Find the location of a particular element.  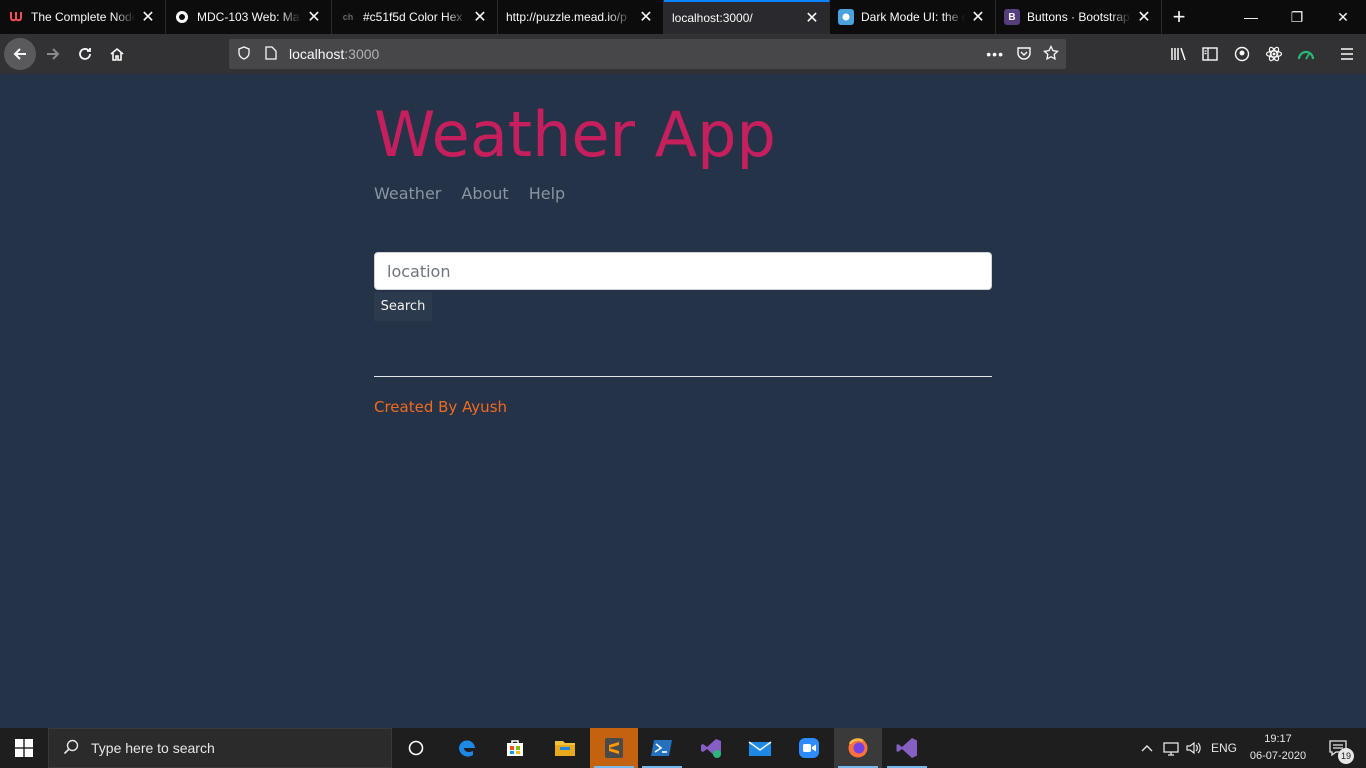

taskbar-search-placeholder: Type here to search is located at coordinates (153, 748).